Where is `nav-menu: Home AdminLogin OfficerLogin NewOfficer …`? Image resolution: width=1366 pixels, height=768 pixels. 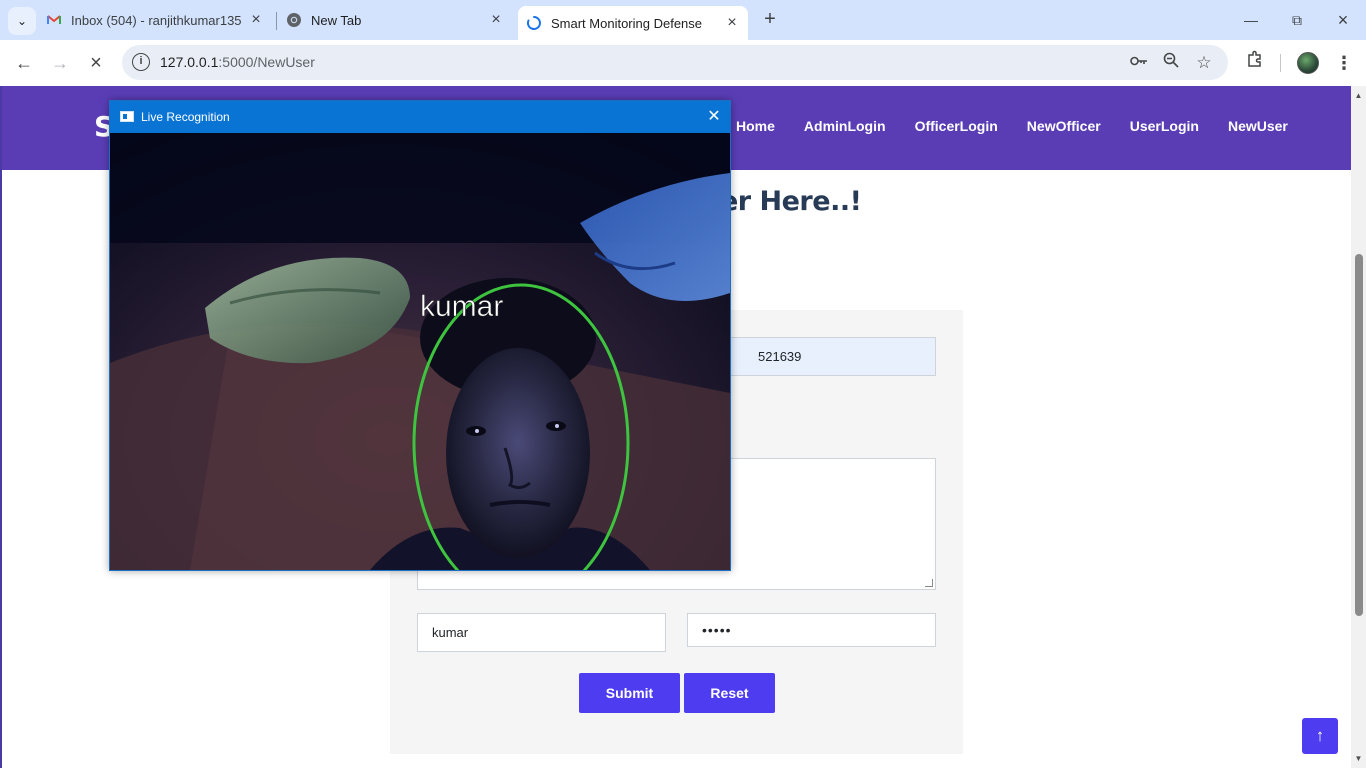
nav-menu: Home AdminLogin OfficerLogin NewOfficer … is located at coordinates (1026, 126).